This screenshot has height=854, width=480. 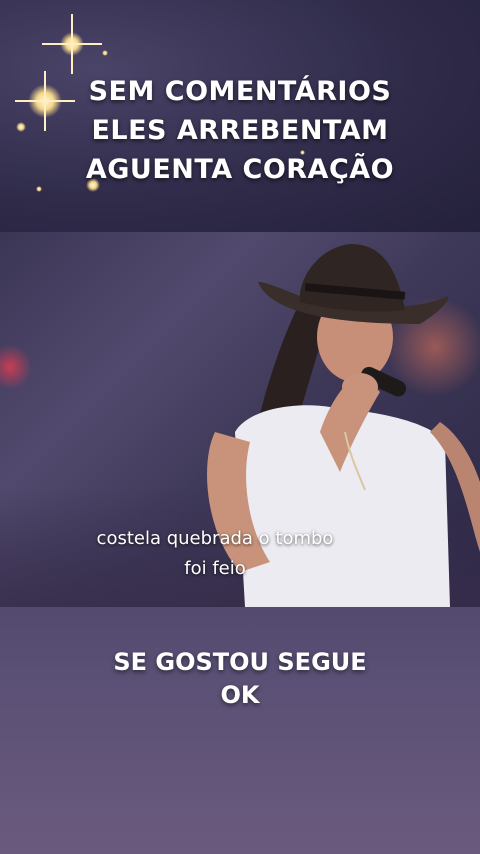 I want to click on headline-line-3: AGUENTA CORAÇÃO, so click(x=240, y=169).